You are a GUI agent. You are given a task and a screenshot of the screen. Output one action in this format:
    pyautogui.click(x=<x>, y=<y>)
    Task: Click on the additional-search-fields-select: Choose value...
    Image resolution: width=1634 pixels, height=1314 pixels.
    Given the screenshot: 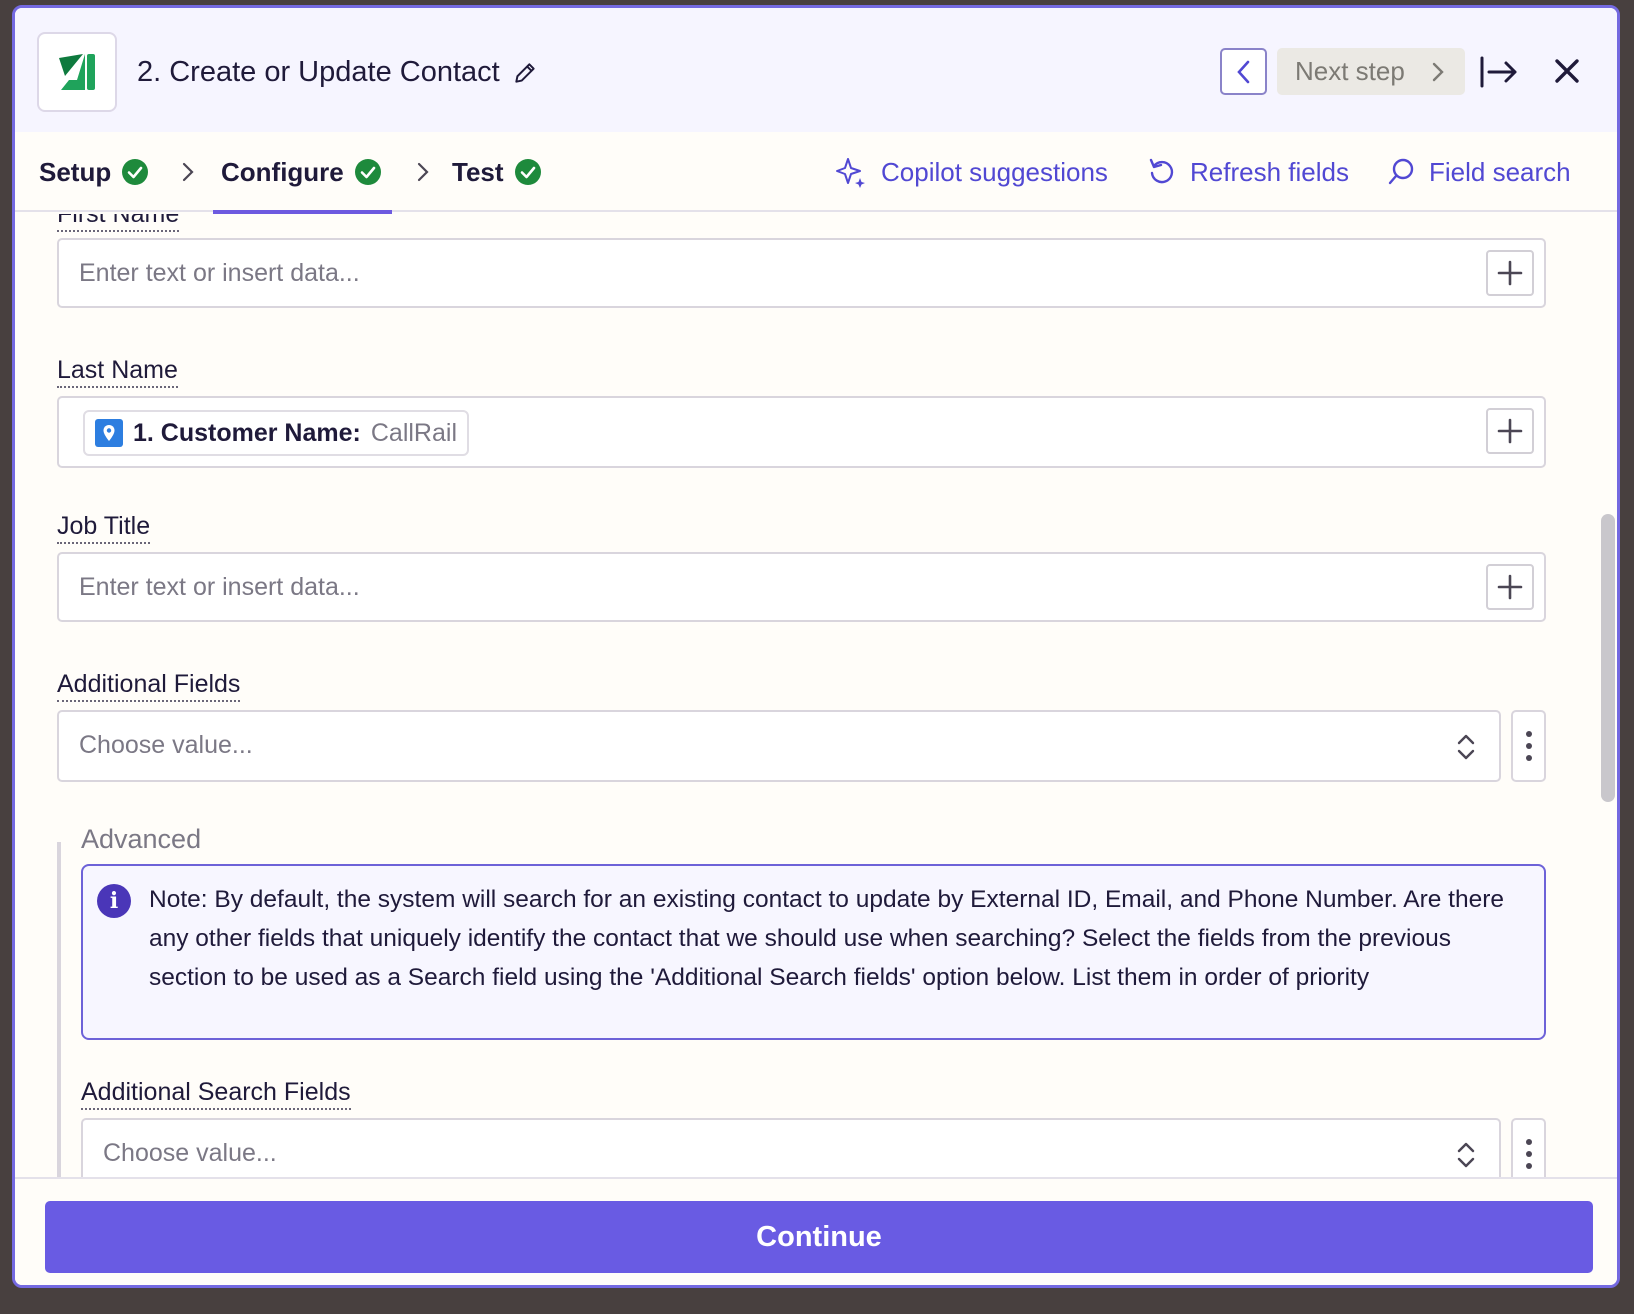 What is the action you would take?
    pyautogui.click(x=791, y=1147)
    